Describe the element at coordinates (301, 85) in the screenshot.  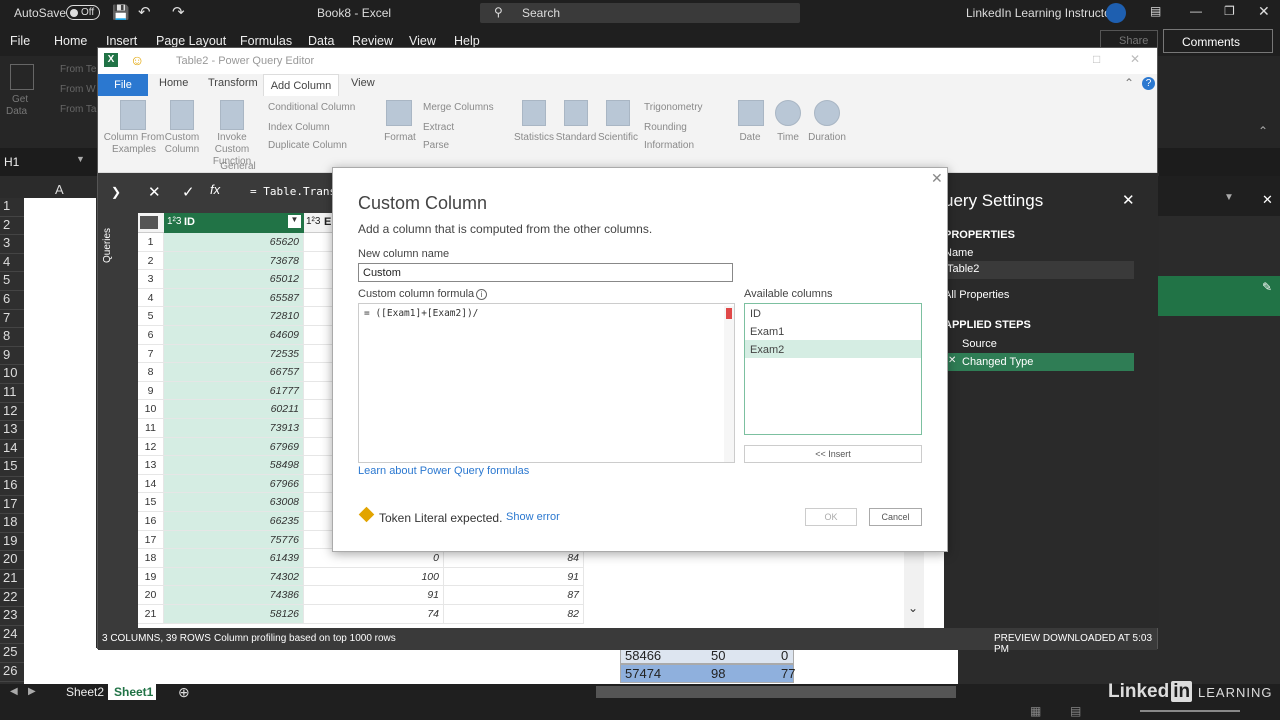
I see `pq-tab-add-column: Add Column` at that location.